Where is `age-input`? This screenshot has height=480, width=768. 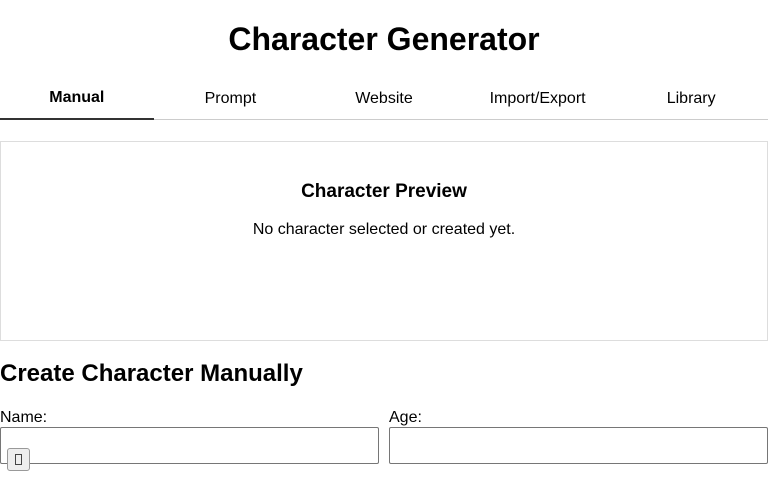
age-input is located at coordinates (578, 445).